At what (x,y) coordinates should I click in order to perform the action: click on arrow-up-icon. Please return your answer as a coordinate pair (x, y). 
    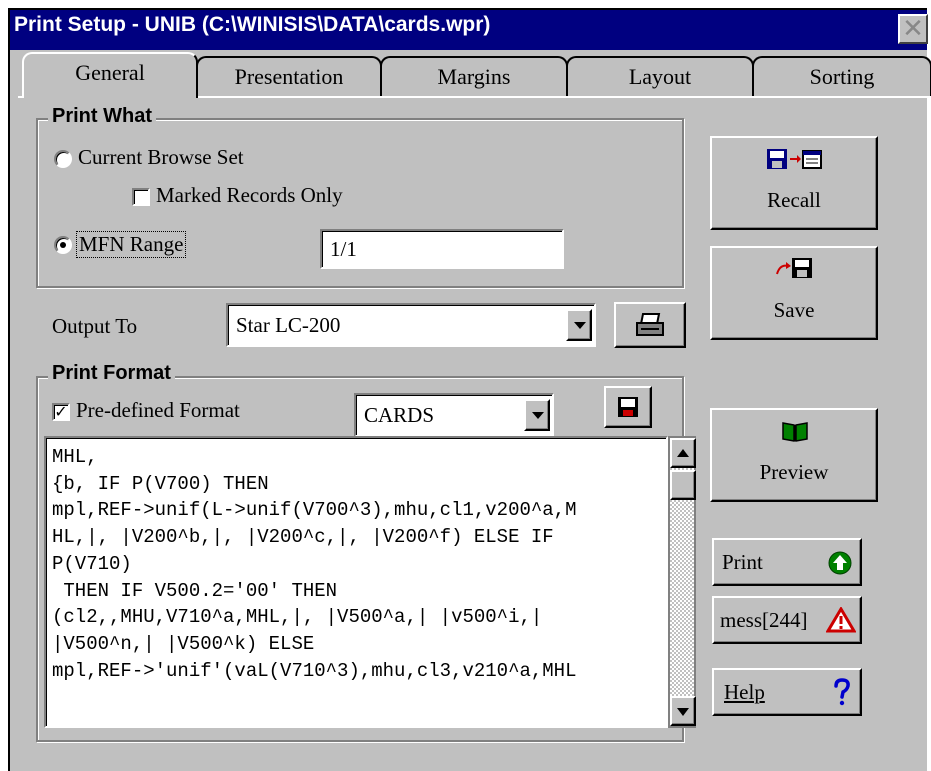
    Looking at the image, I should click on (683, 453).